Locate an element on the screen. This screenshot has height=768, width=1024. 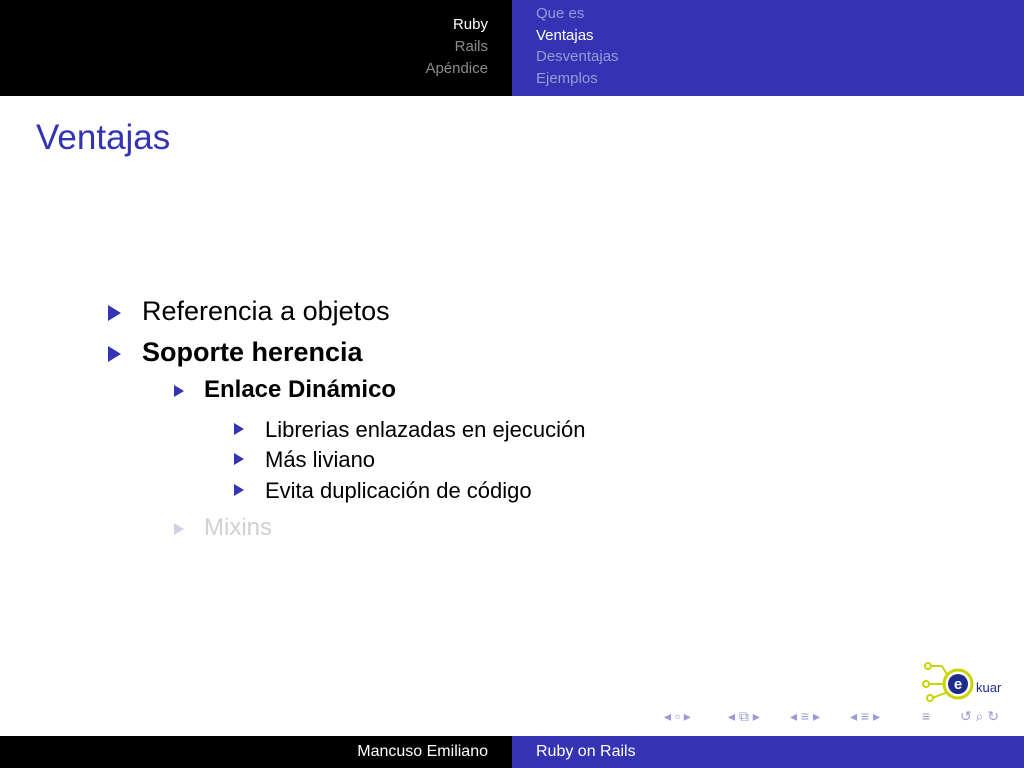
list-item-evita-duplicacion: Evita duplicación de código is located at coordinates (398, 490).